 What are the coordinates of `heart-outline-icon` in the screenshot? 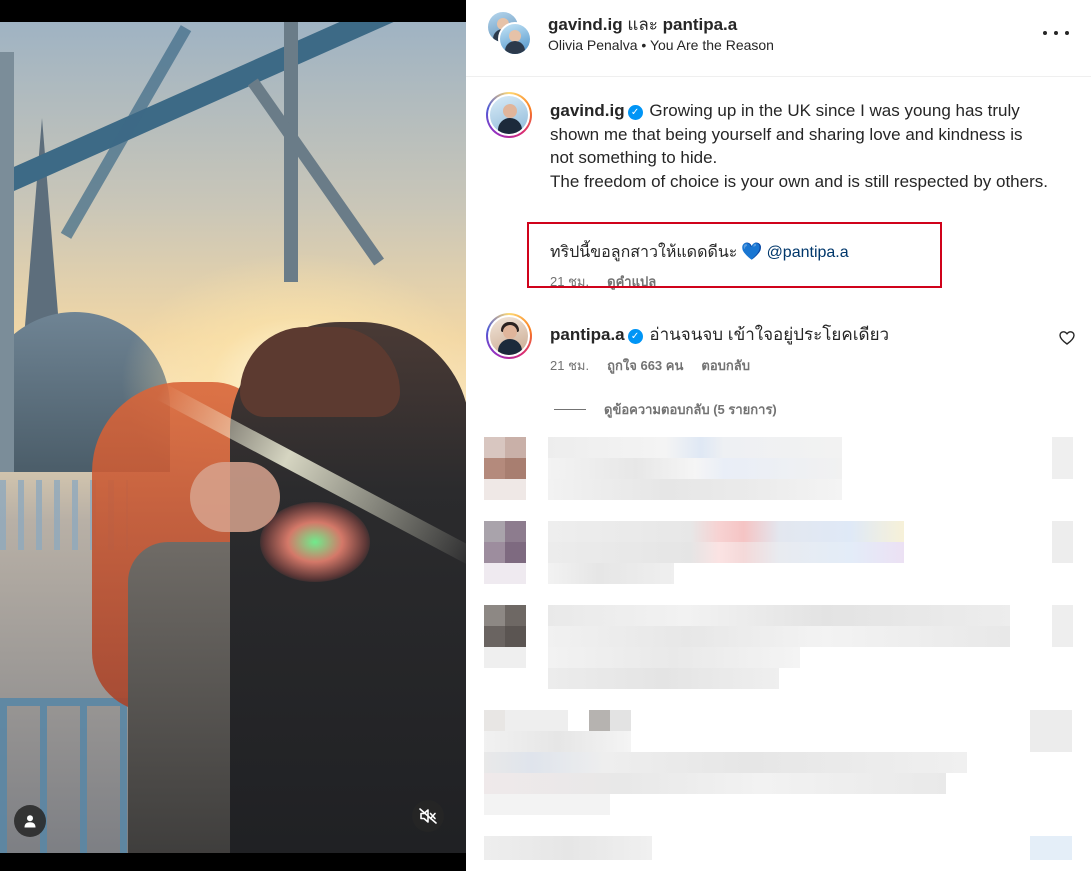 It's located at (1067, 338).